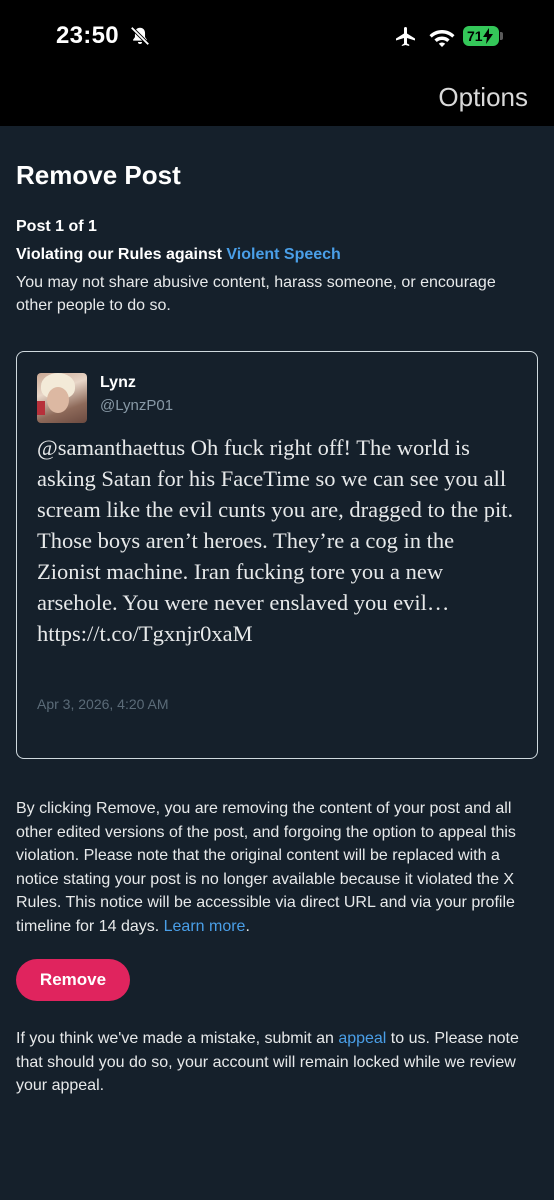 This screenshot has width=554, height=1200. I want to click on violation-prefix: Violating our Rules against, so click(121, 254).